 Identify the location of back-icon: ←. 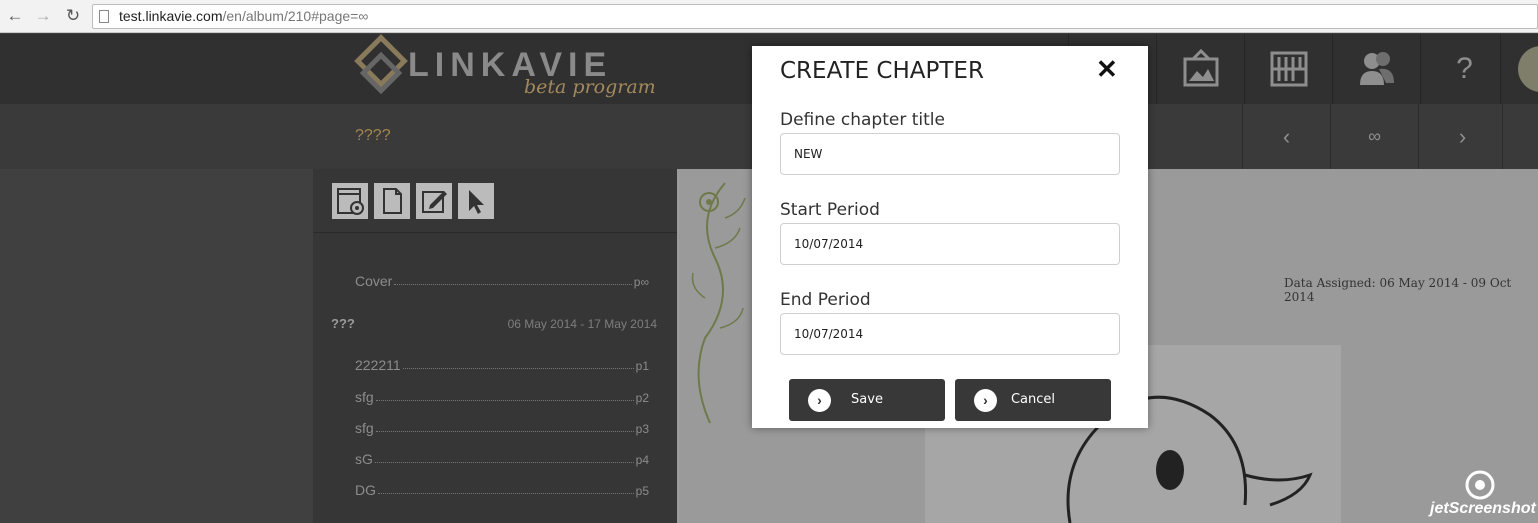
(15, 16).